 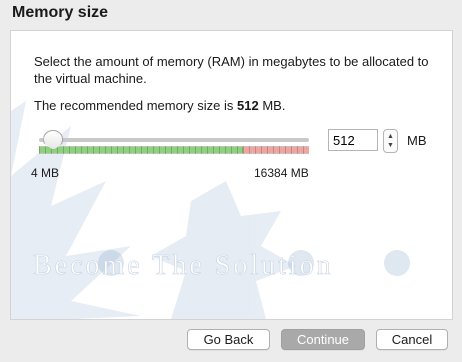 I want to click on slider-ticks, so click(x=174, y=150).